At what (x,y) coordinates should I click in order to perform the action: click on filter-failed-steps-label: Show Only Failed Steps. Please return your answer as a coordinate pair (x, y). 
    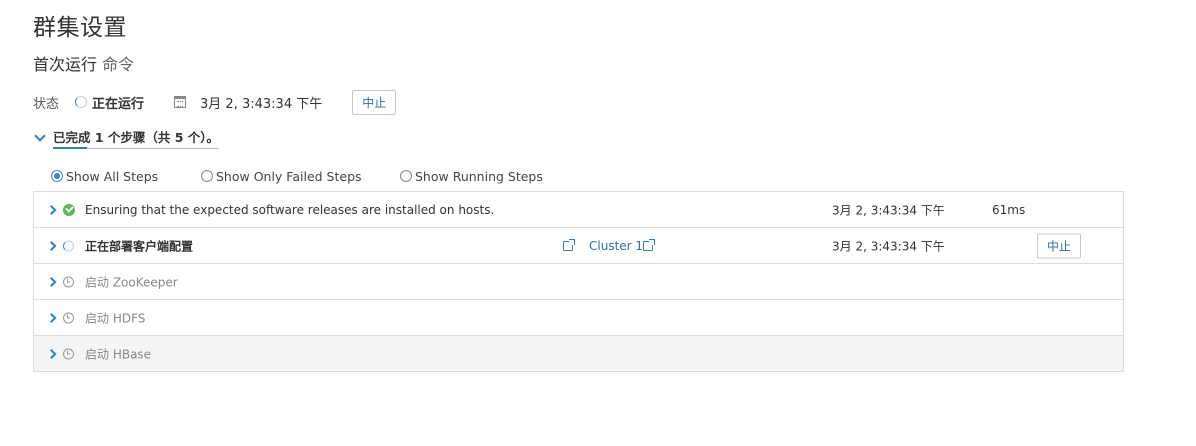
    Looking at the image, I should click on (289, 176).